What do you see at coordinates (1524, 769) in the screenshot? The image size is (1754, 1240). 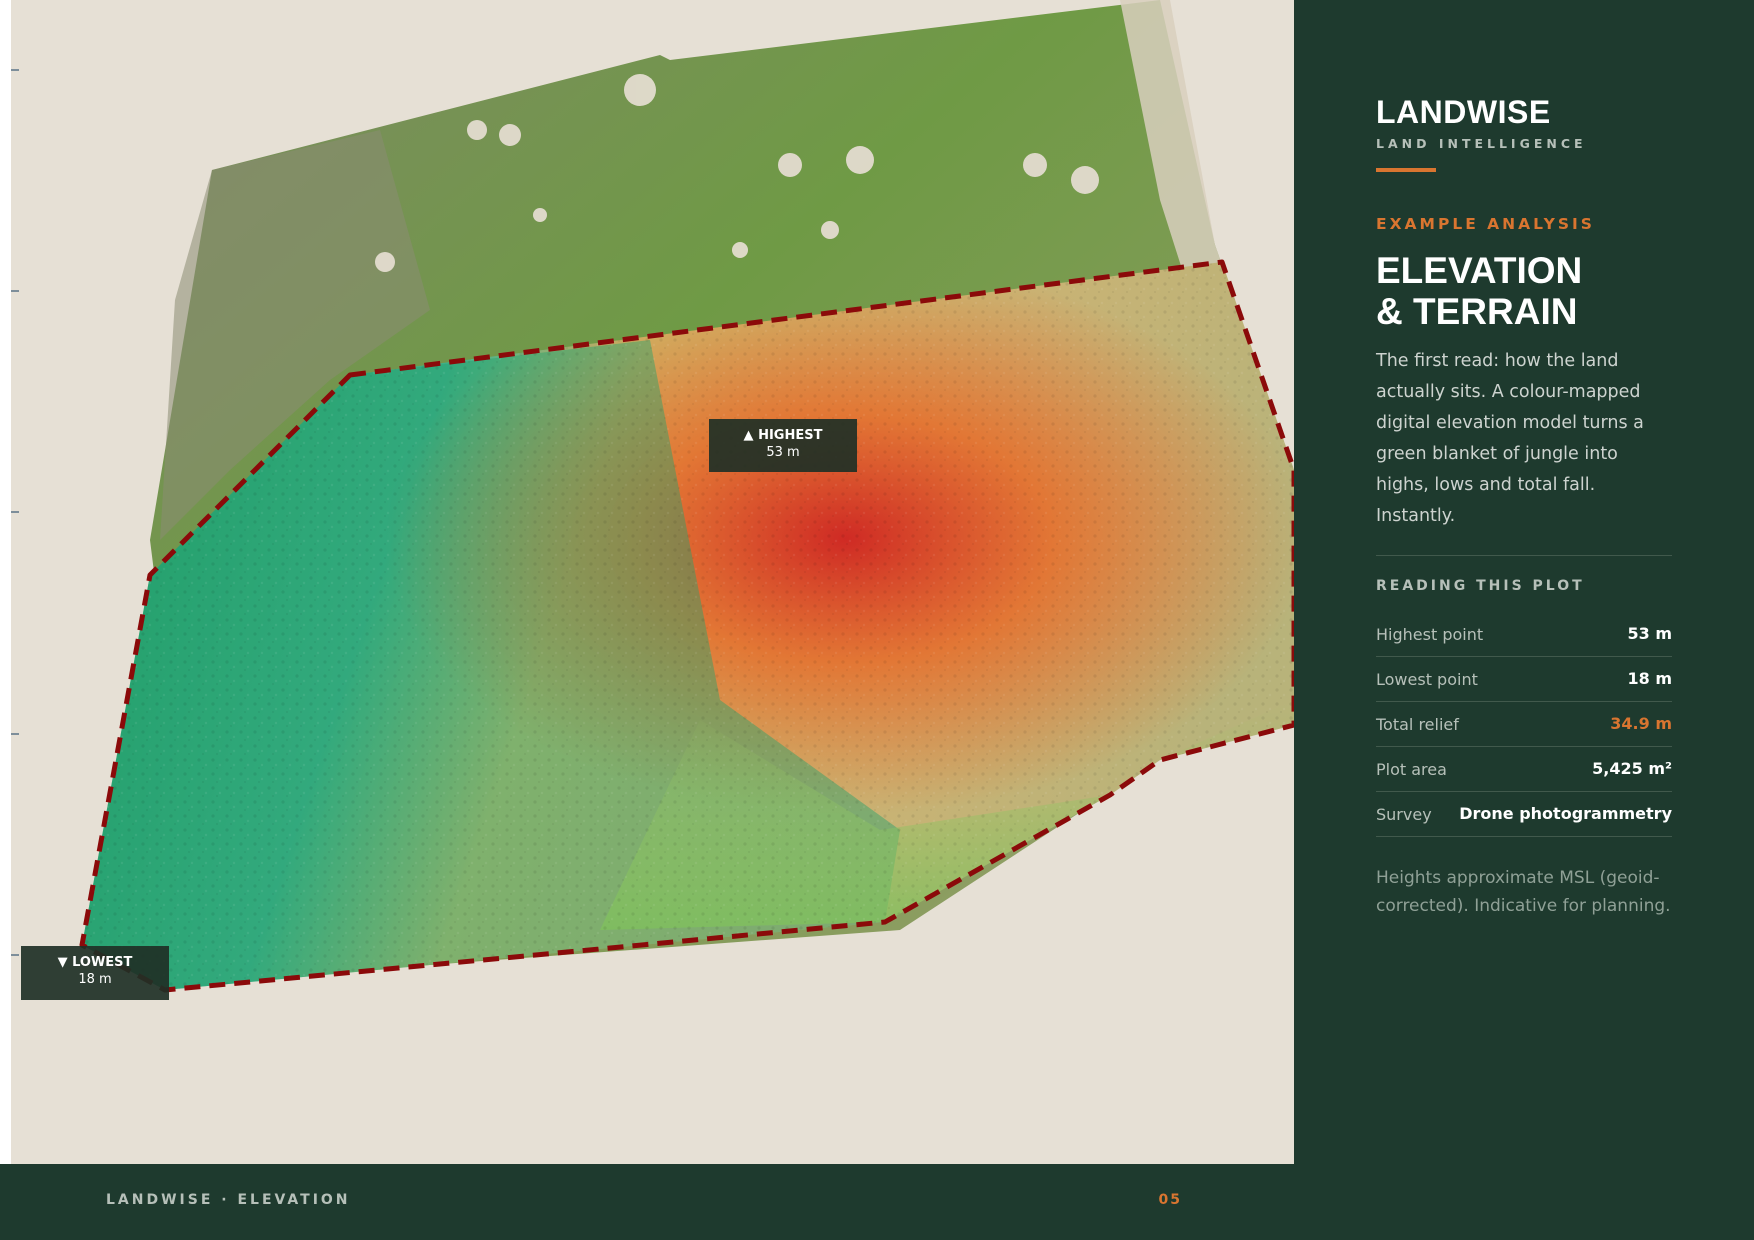 I see `stat-row-area: Plot area 5,425 m²` at bounding box center [1524, 769].